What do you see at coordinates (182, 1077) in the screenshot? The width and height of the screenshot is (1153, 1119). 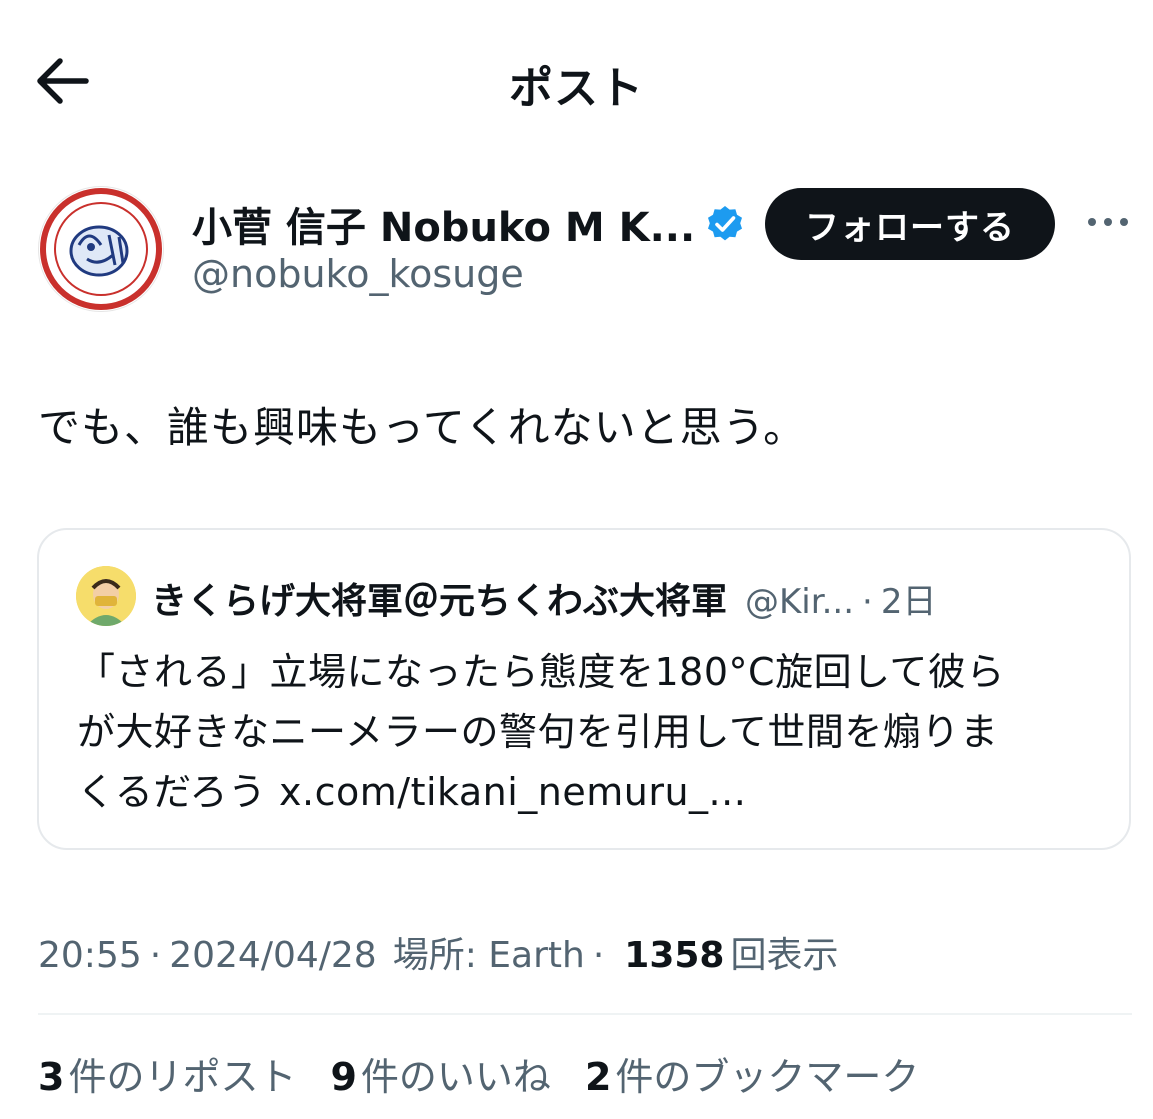 I see `repost-label: 件のリポスト` at bounding box center [182, 1077].